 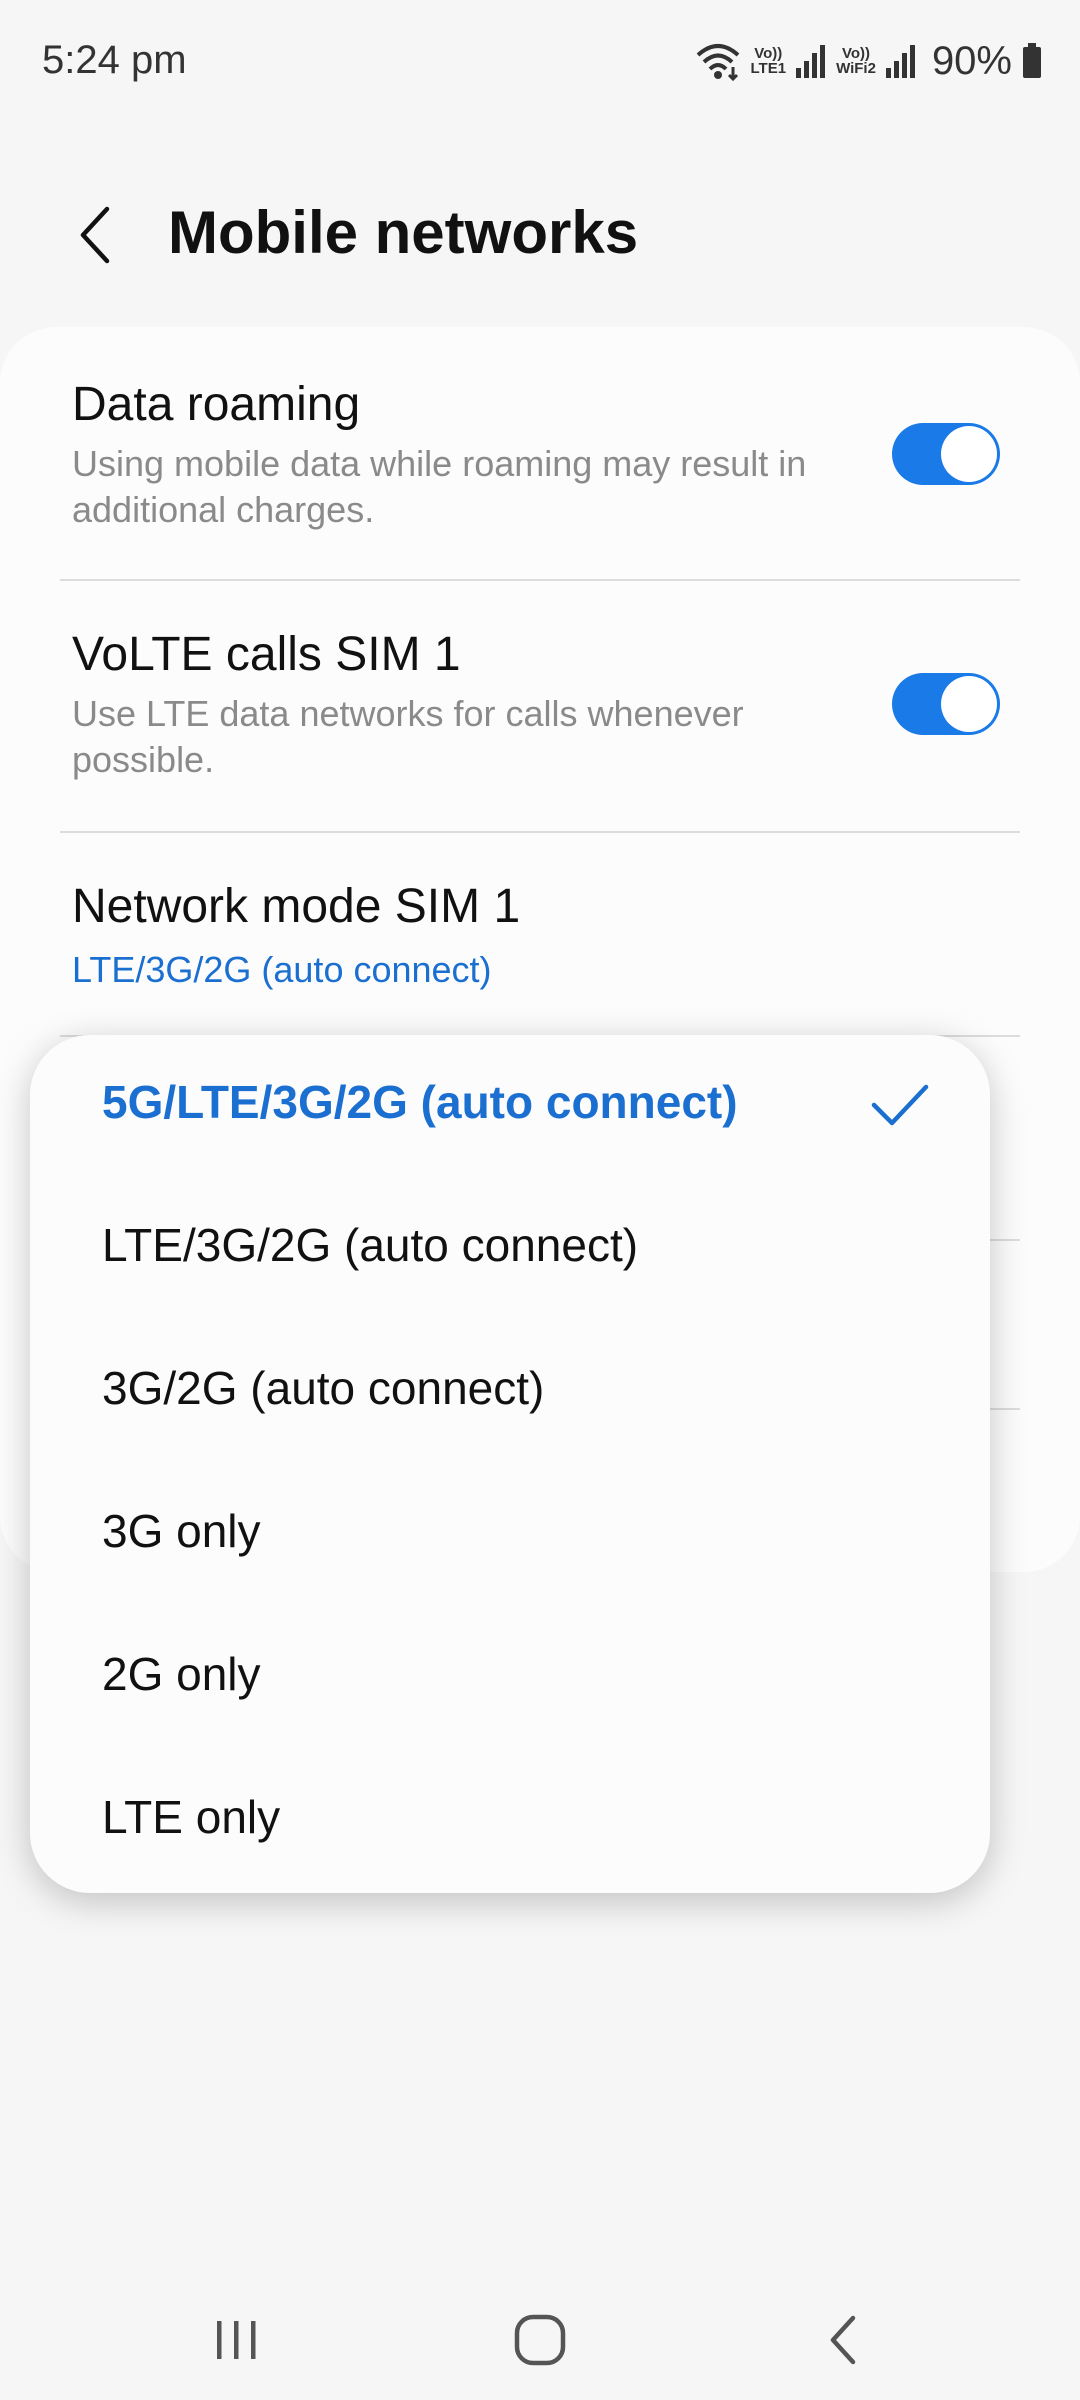 I want to click on volte2-top-label: Vo)), so click(x=856, y=53).